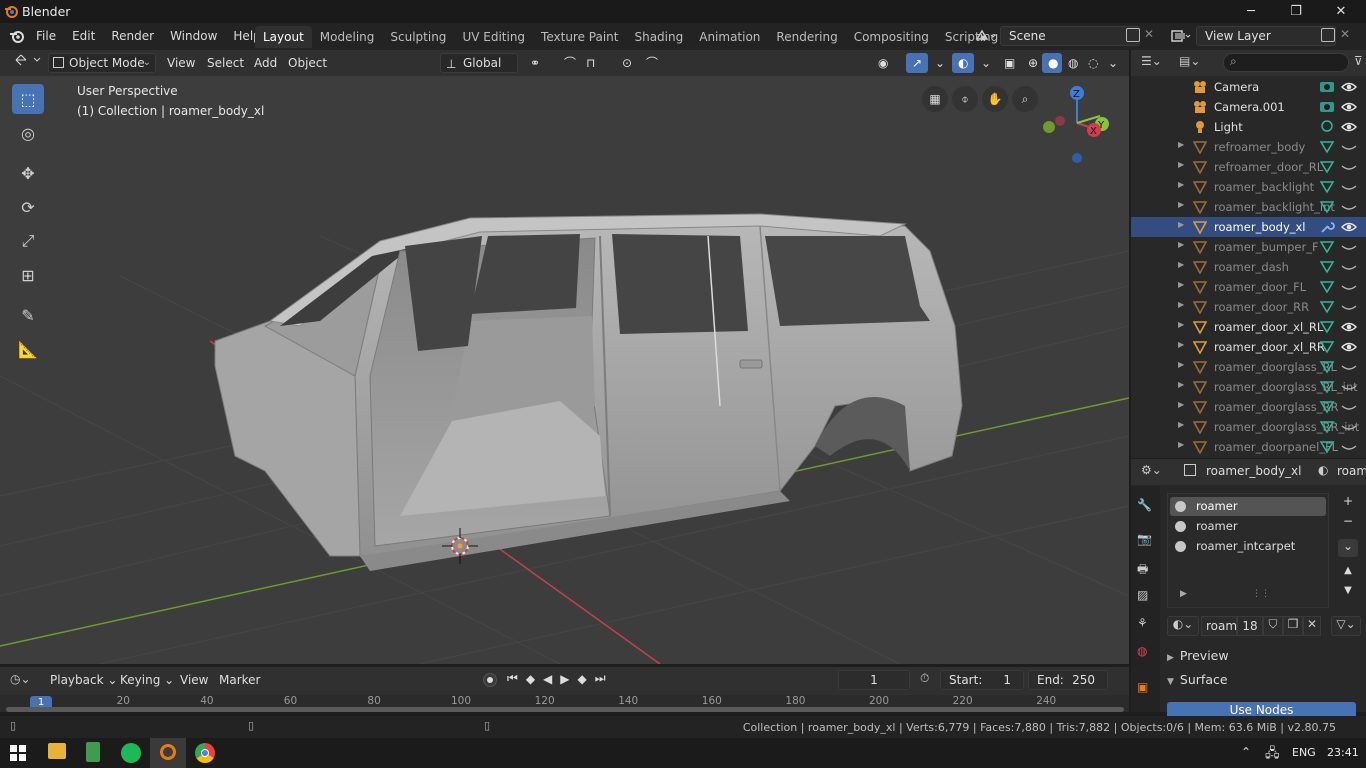 The image size is (1366, 768). I want to click on proportional-edit-icon: ⊙, so click(627, 63).